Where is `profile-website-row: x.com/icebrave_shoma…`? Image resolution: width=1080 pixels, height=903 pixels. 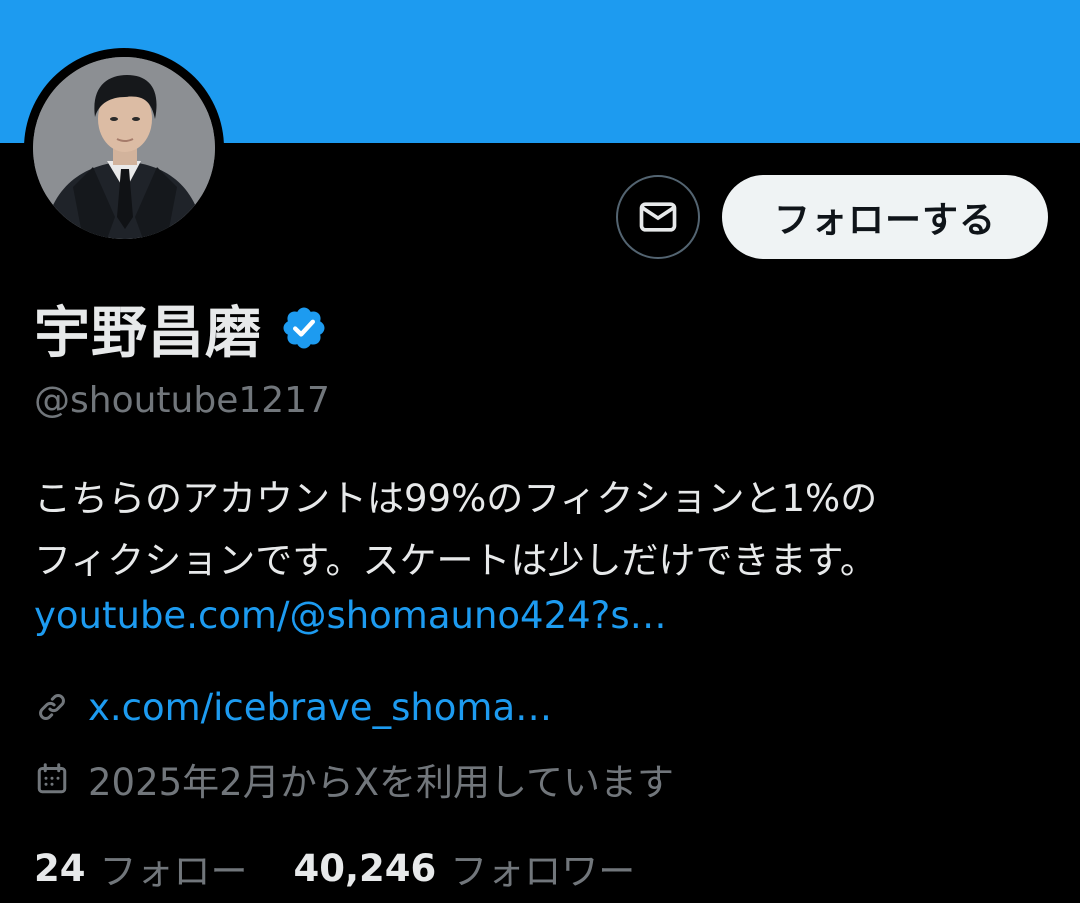 profile-website-row: x.com/icebrave_shoma… is located at coordinates (293, 707).